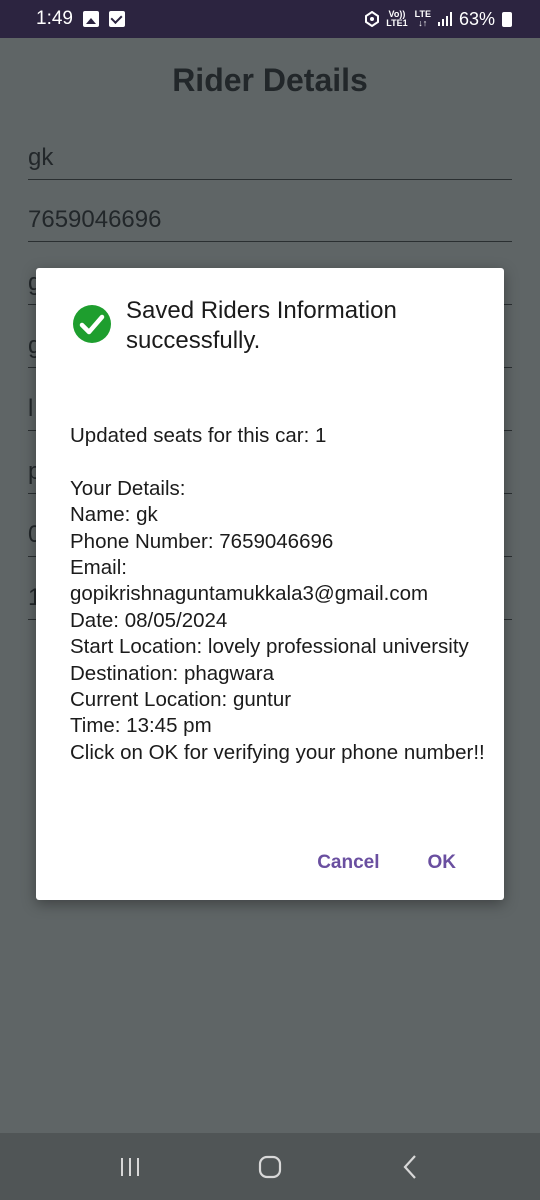 This screenshot has height=1200, width=540. What do you see at coordinates (198, 435) in the screenshot?
I see `updated-seats-text: Updated seats for this car: 1` at bounding box center [198, 435].